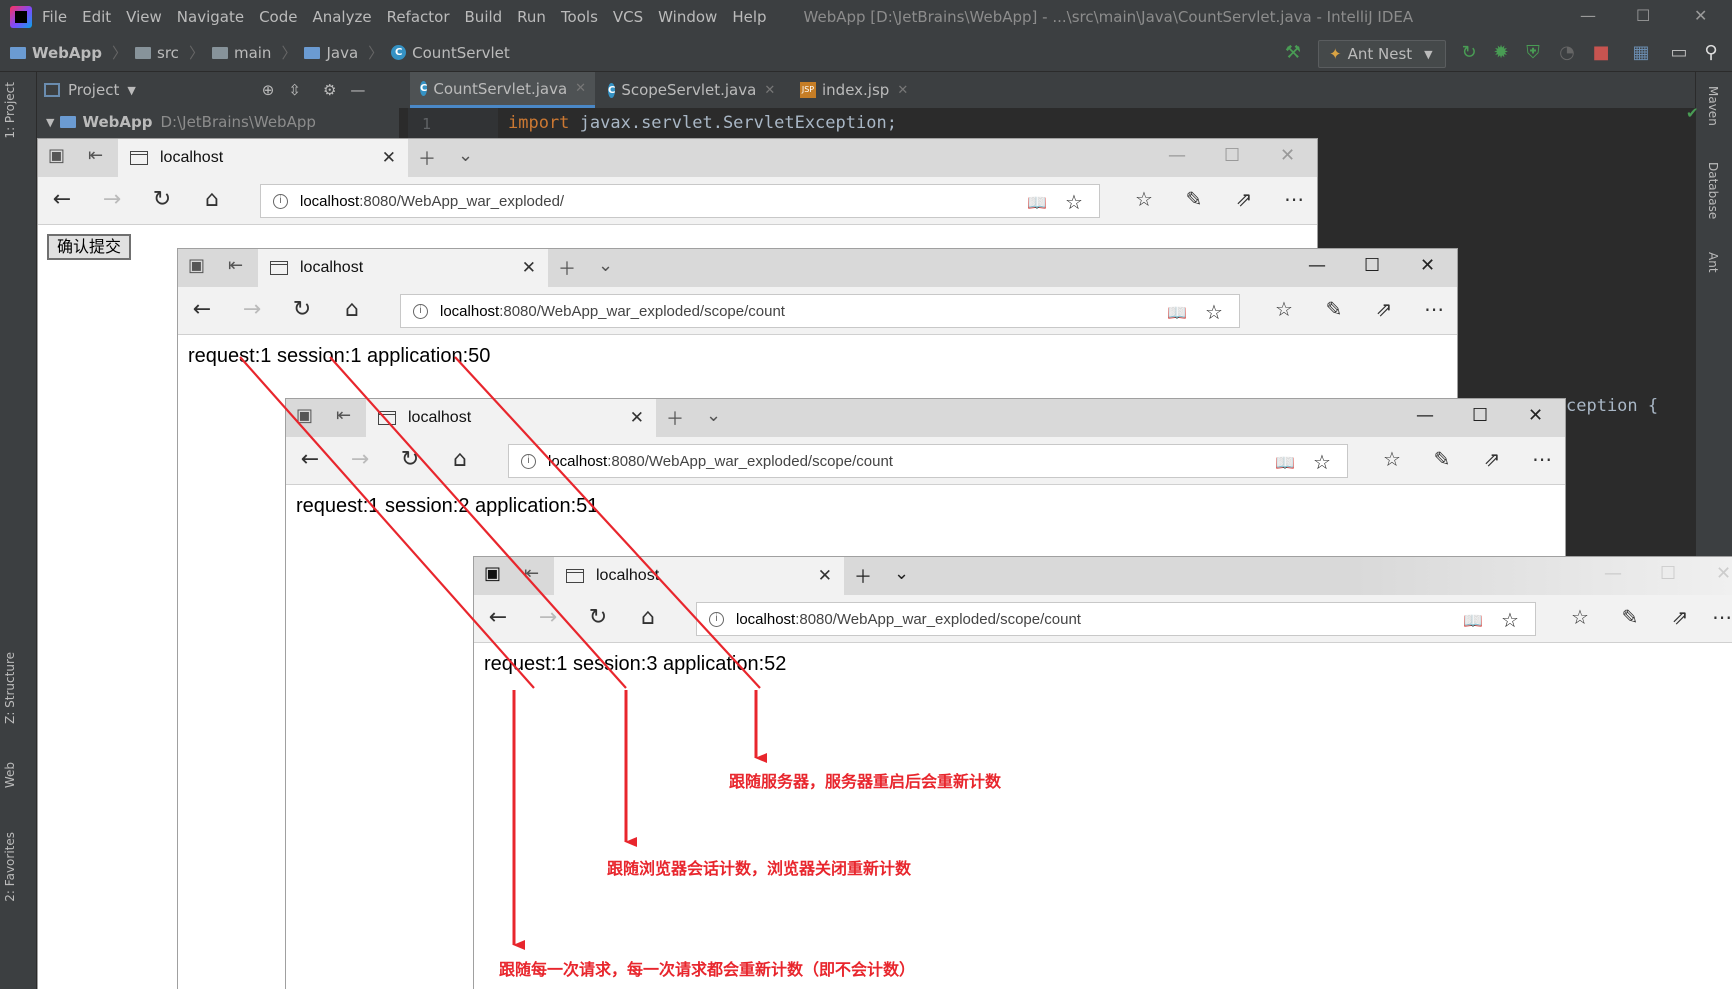  I want to click on application-link-line, so click(607, 522).